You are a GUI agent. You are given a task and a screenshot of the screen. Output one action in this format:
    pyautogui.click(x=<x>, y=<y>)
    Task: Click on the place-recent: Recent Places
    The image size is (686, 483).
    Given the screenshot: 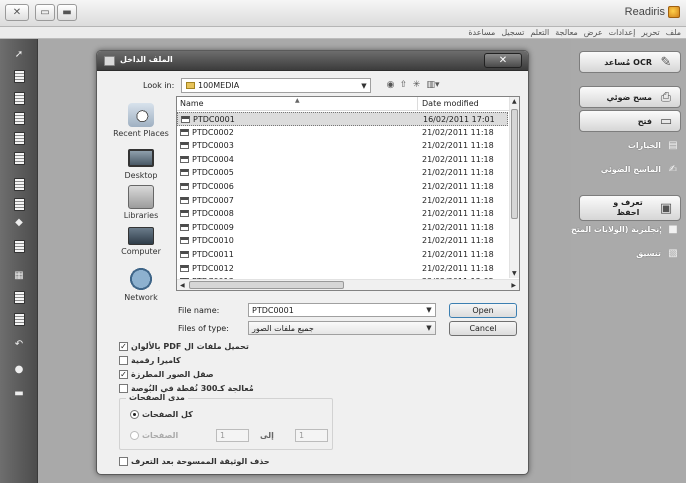 What is the action you would take?
    pyautogui.click(x=141, y=120)
    